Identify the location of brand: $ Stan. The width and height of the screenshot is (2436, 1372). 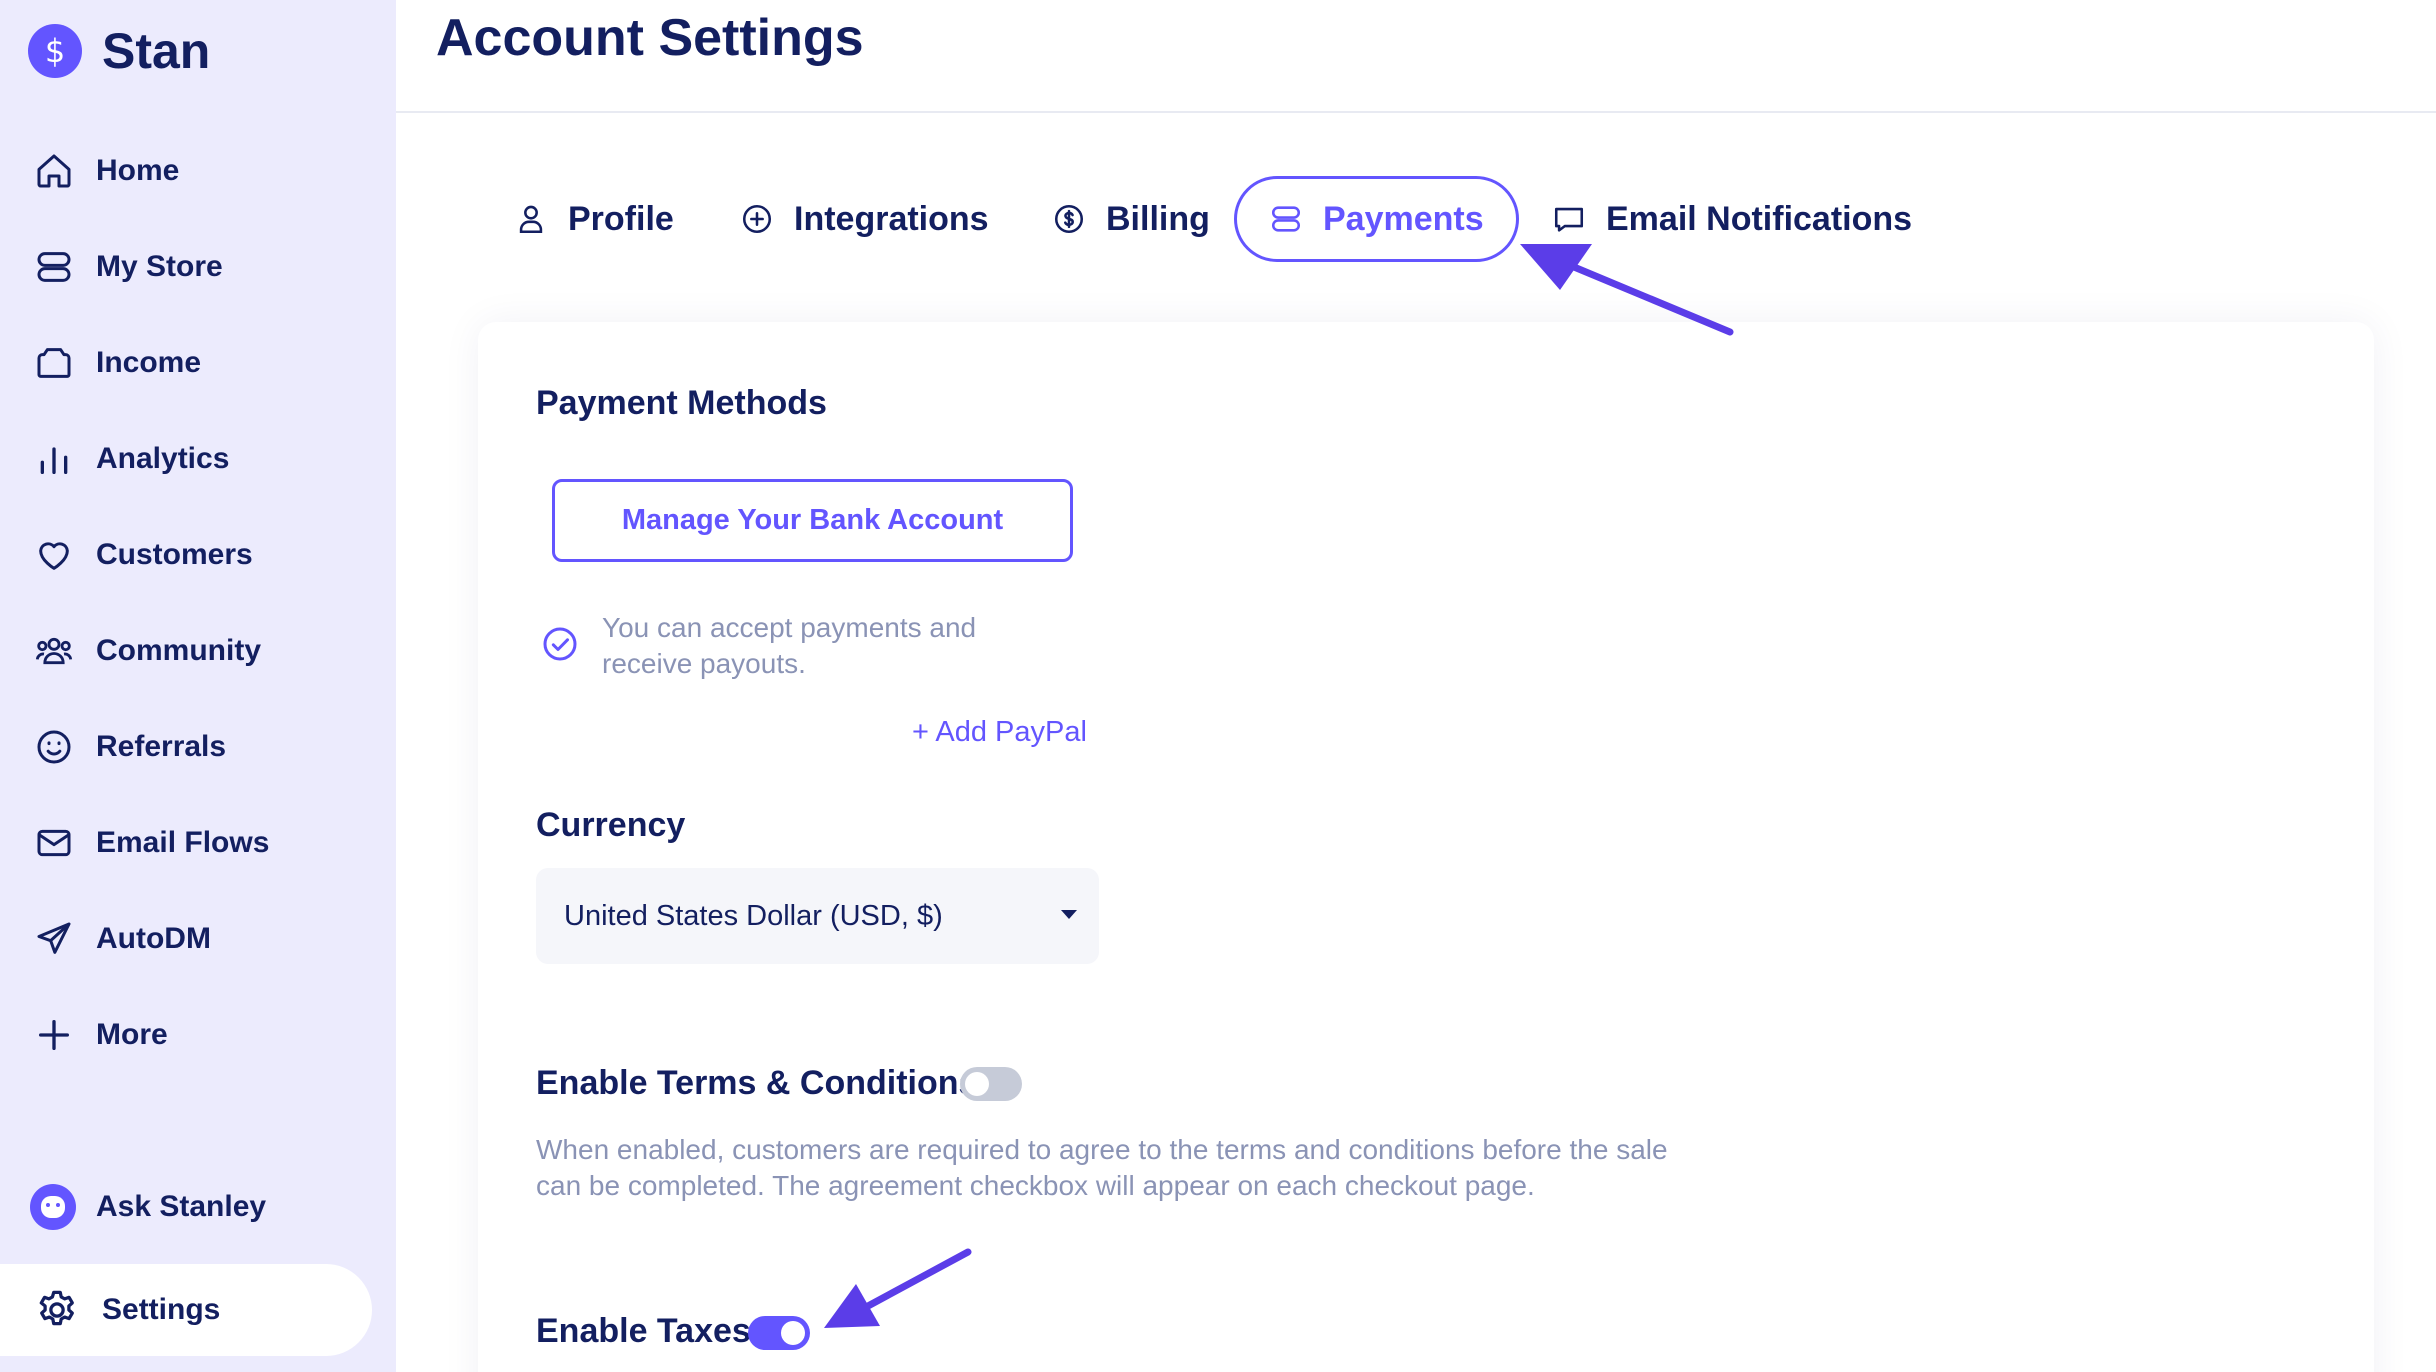
(119, 51).